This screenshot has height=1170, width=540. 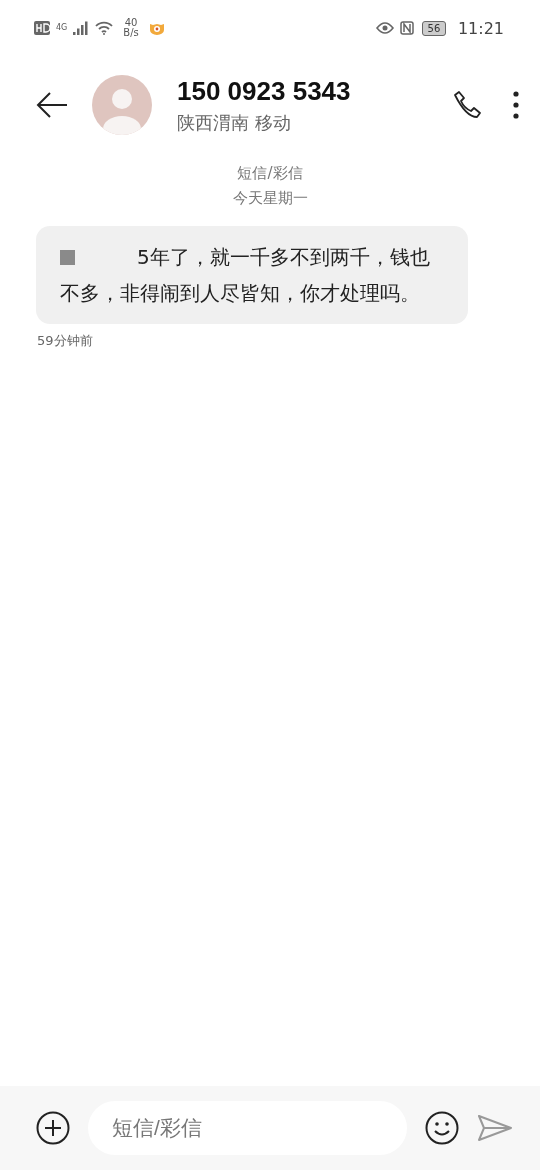 I want to click on battery-level: 56, so click(x=433, y=28).